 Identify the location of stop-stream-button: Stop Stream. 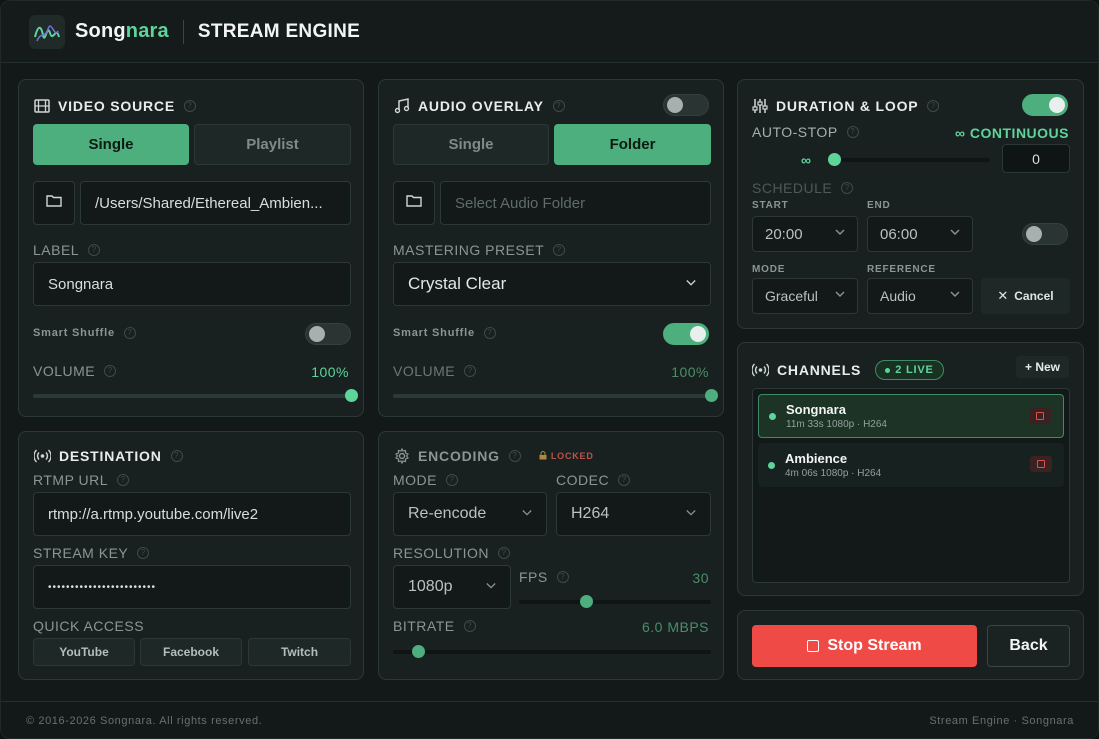
(864, 646).